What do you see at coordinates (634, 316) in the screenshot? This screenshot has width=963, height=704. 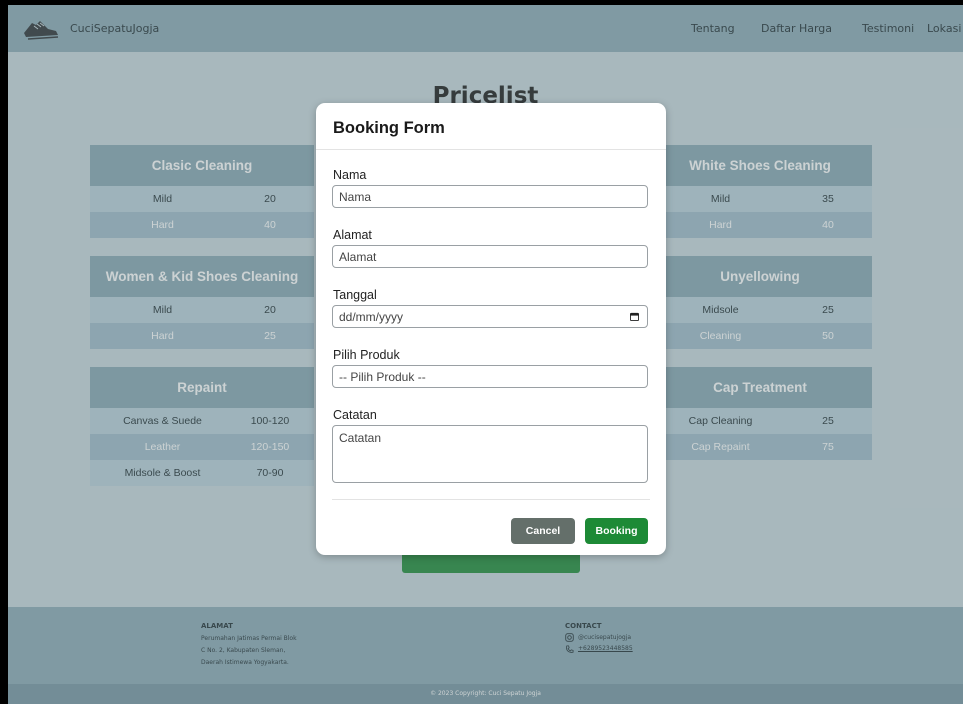 I see `calendar-icon` at bounding box center [634, 316].